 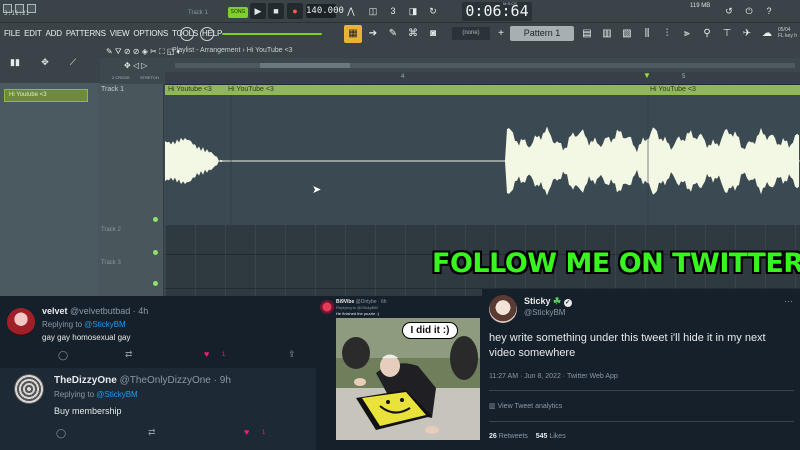 What do you see at coordinates (542, 436) in the screenshot?
I see `like-count: 545` at bounding box center [542, 436].